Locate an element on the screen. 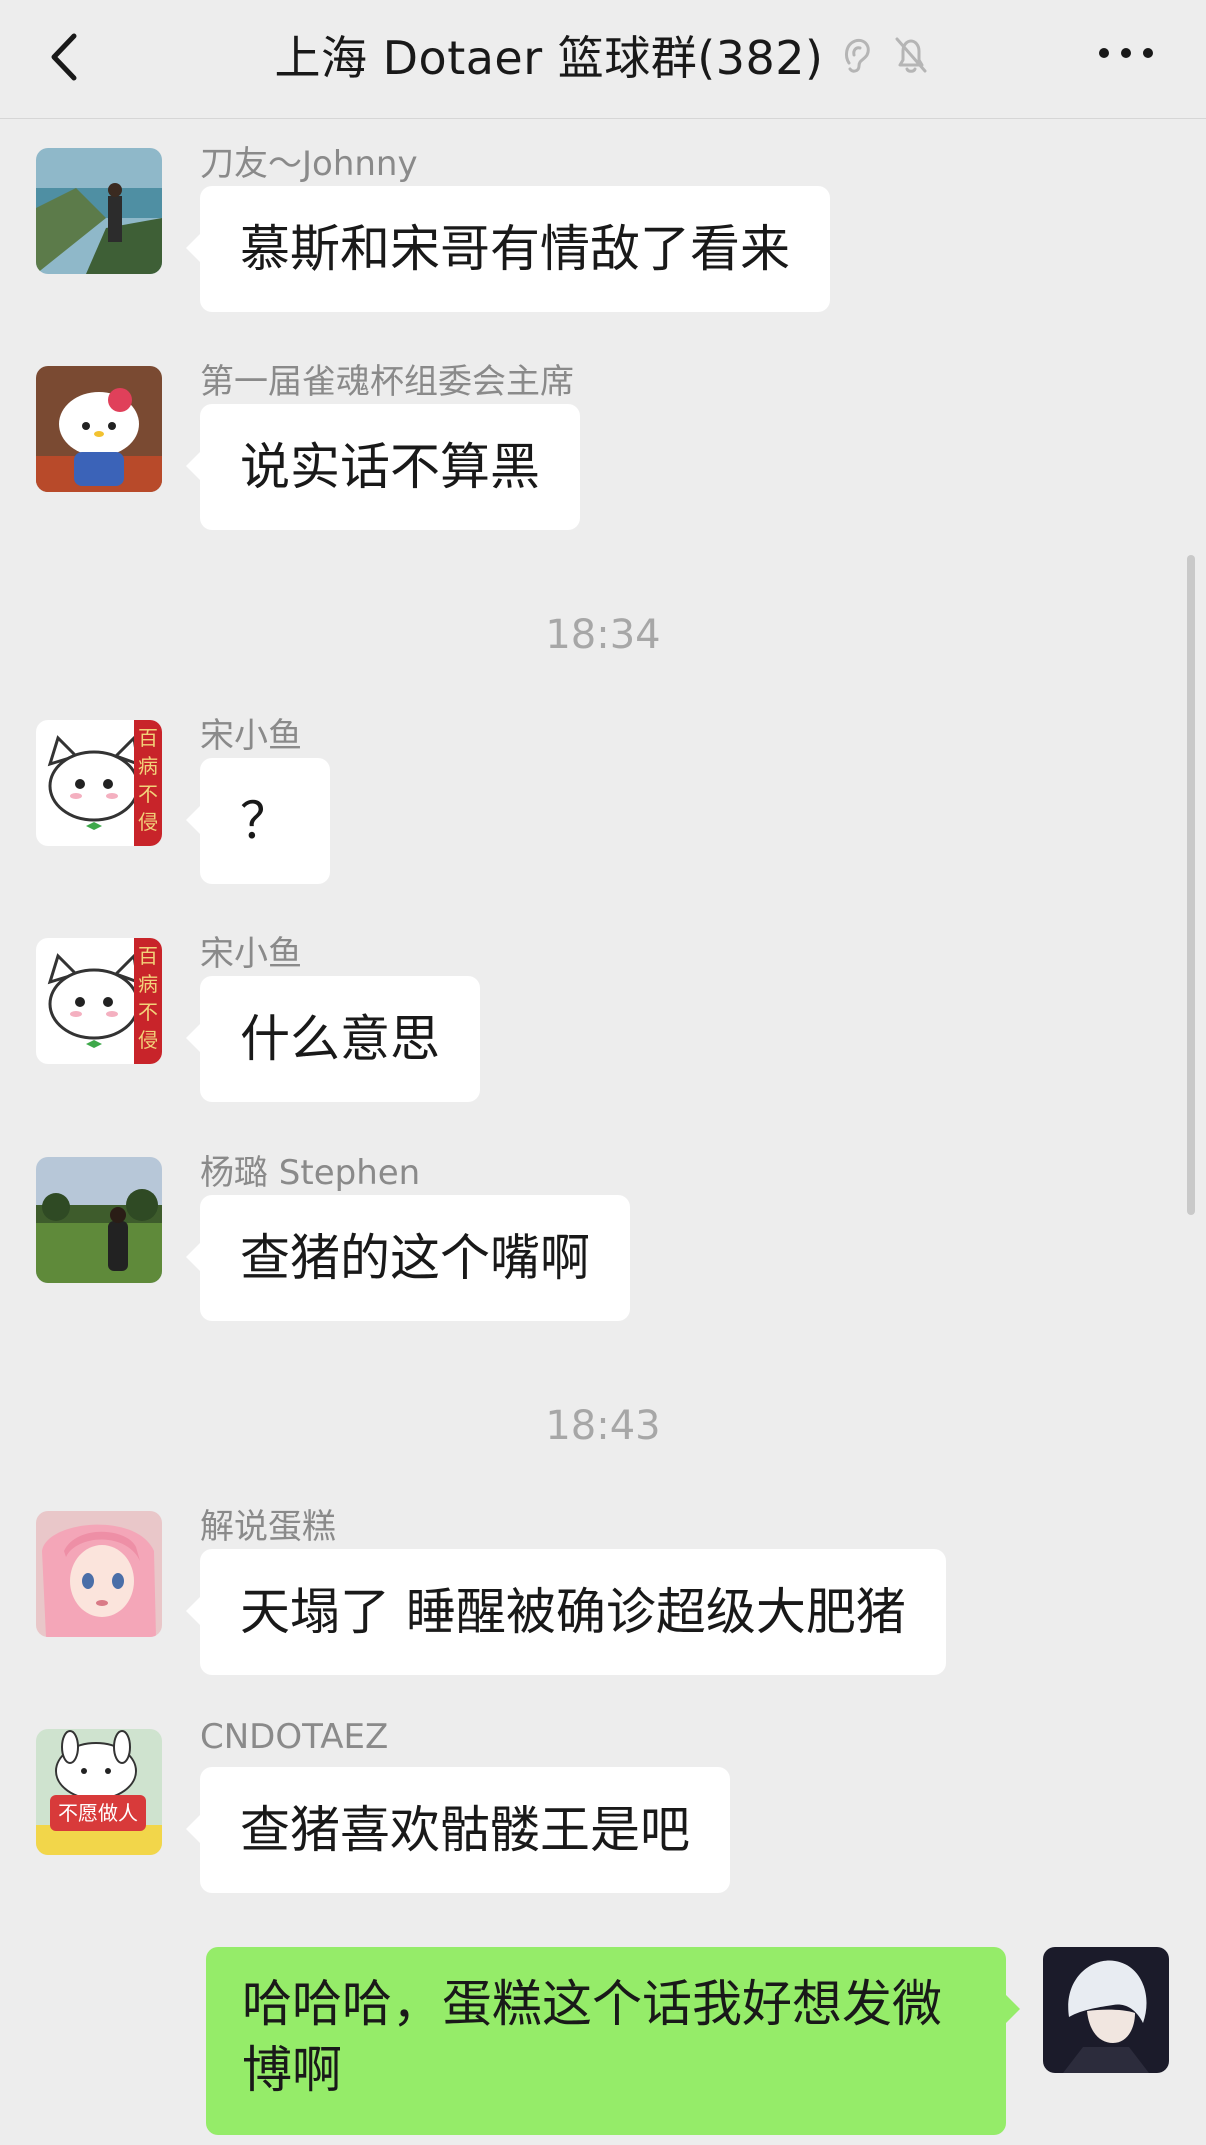 The height and width of the screenshot is (2145, 1206). message-bubble: 天塌了 睡醒被确诊超级大肥猪 is located at coordinates (566, 1612).